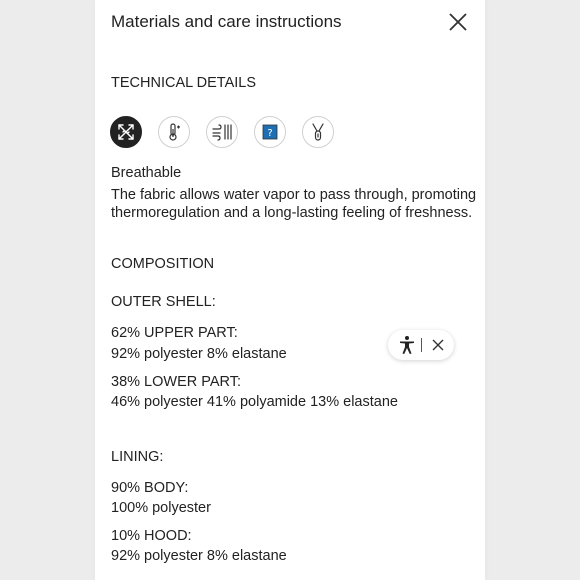 The height and width of the screenshot is (580, 580). I want to click on feature-title: Breathable, so click(146, 173).